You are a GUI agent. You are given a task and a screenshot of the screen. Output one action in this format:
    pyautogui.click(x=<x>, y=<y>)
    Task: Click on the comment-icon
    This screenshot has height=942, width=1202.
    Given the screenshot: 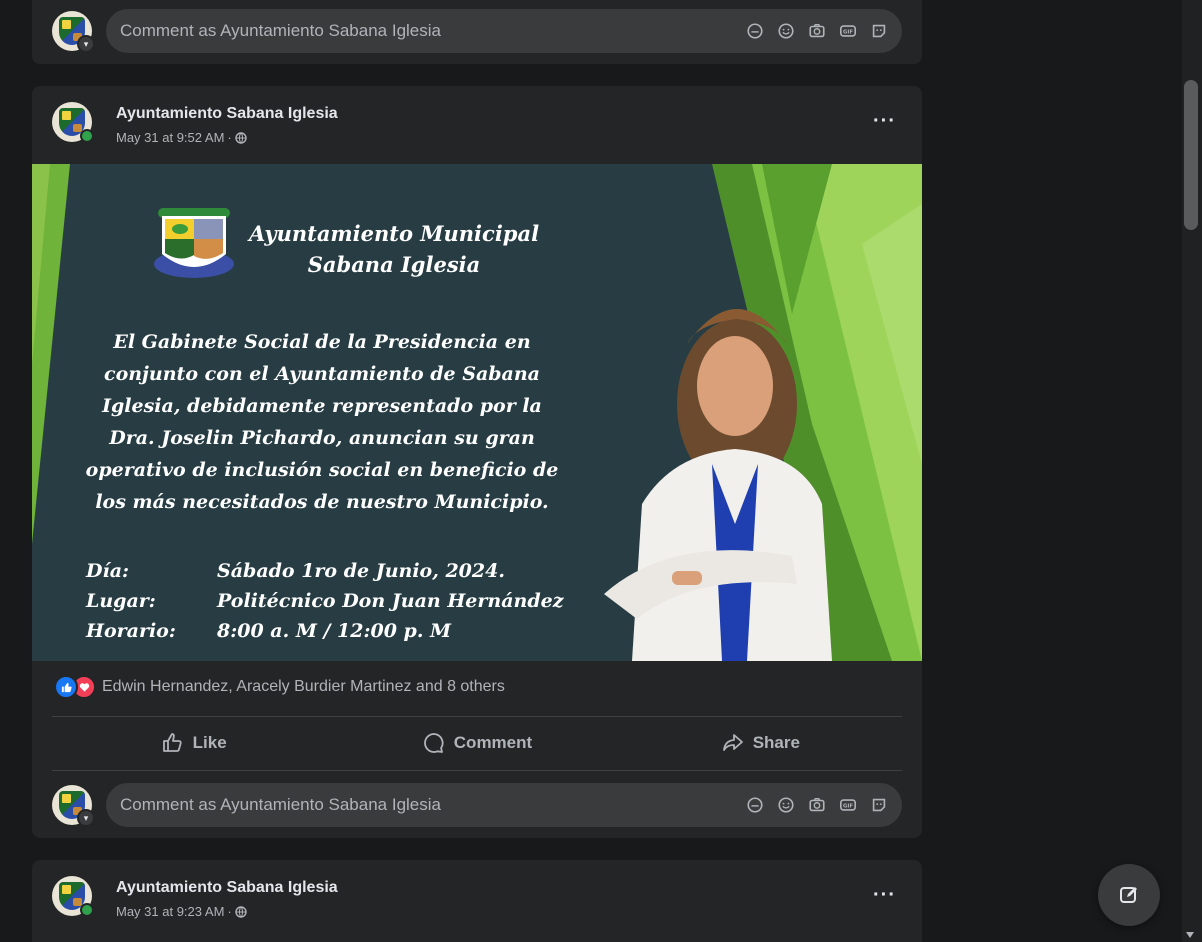 What is the action you would take?
    pyautogui.click(x=433, y=743)
    